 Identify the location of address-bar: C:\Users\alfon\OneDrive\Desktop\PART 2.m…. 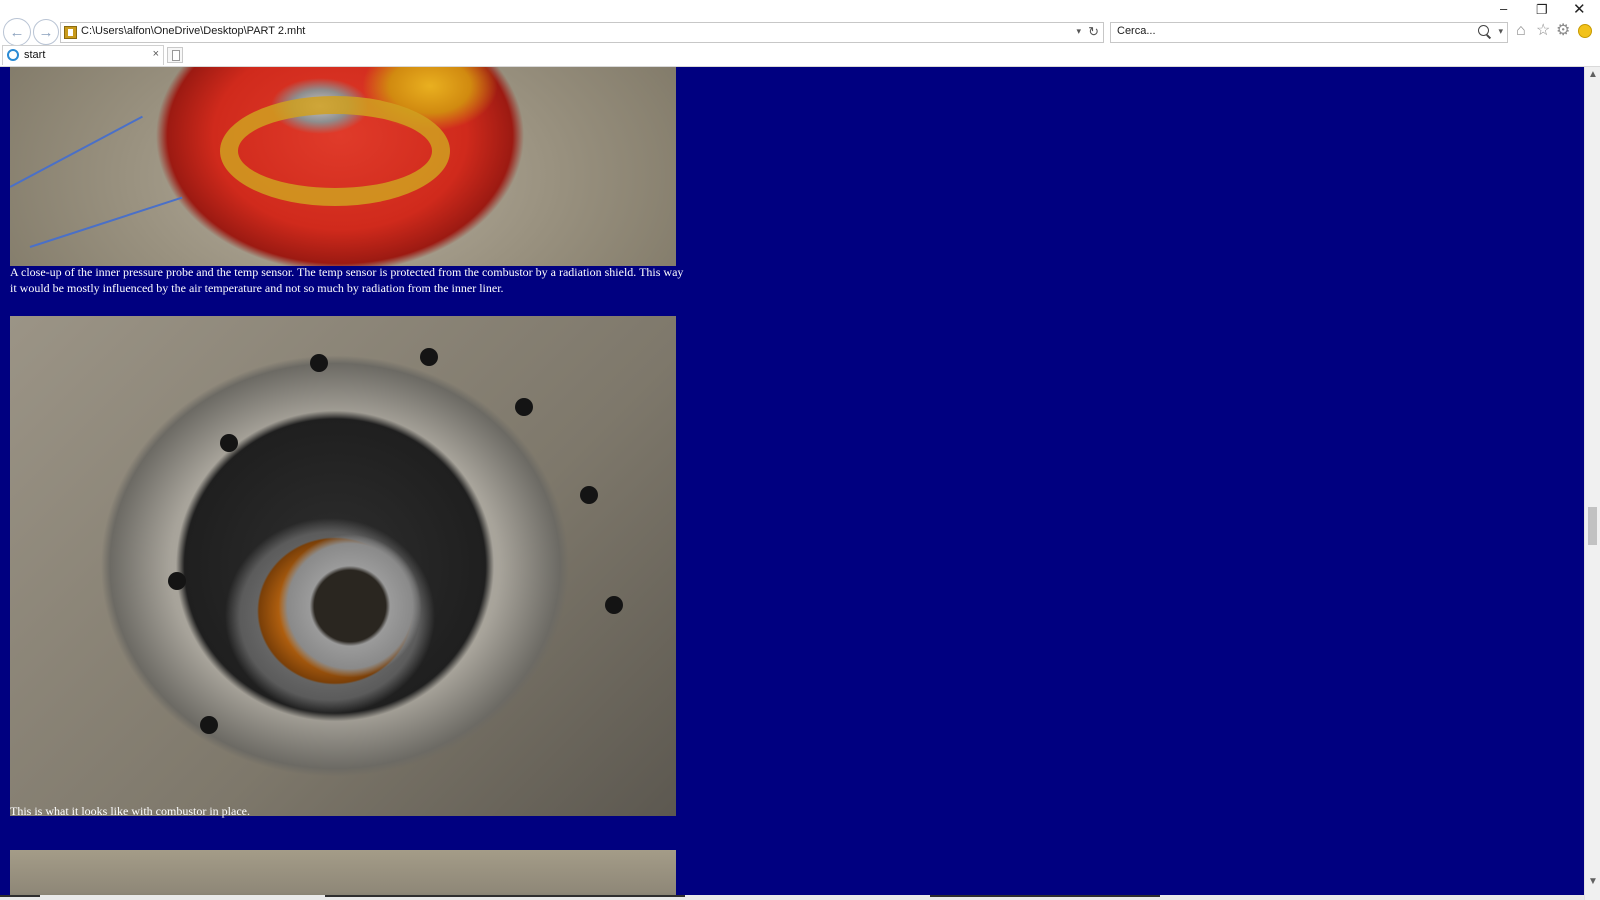
(582, 32).